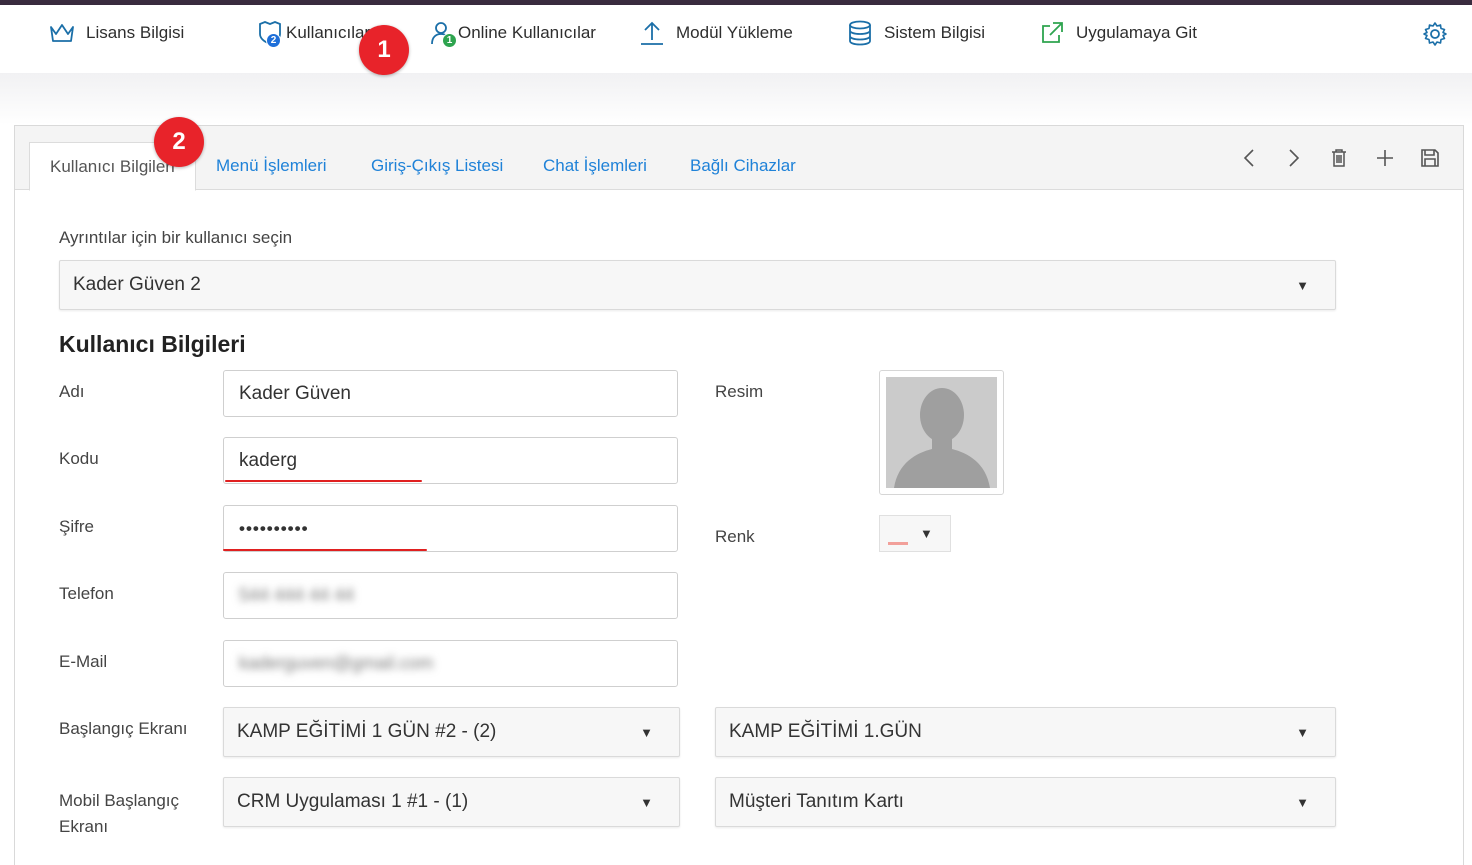 The height and width of the screenshot is (865, 1472). I want to click on avatar-placeholder-icon, so click(941, 432).